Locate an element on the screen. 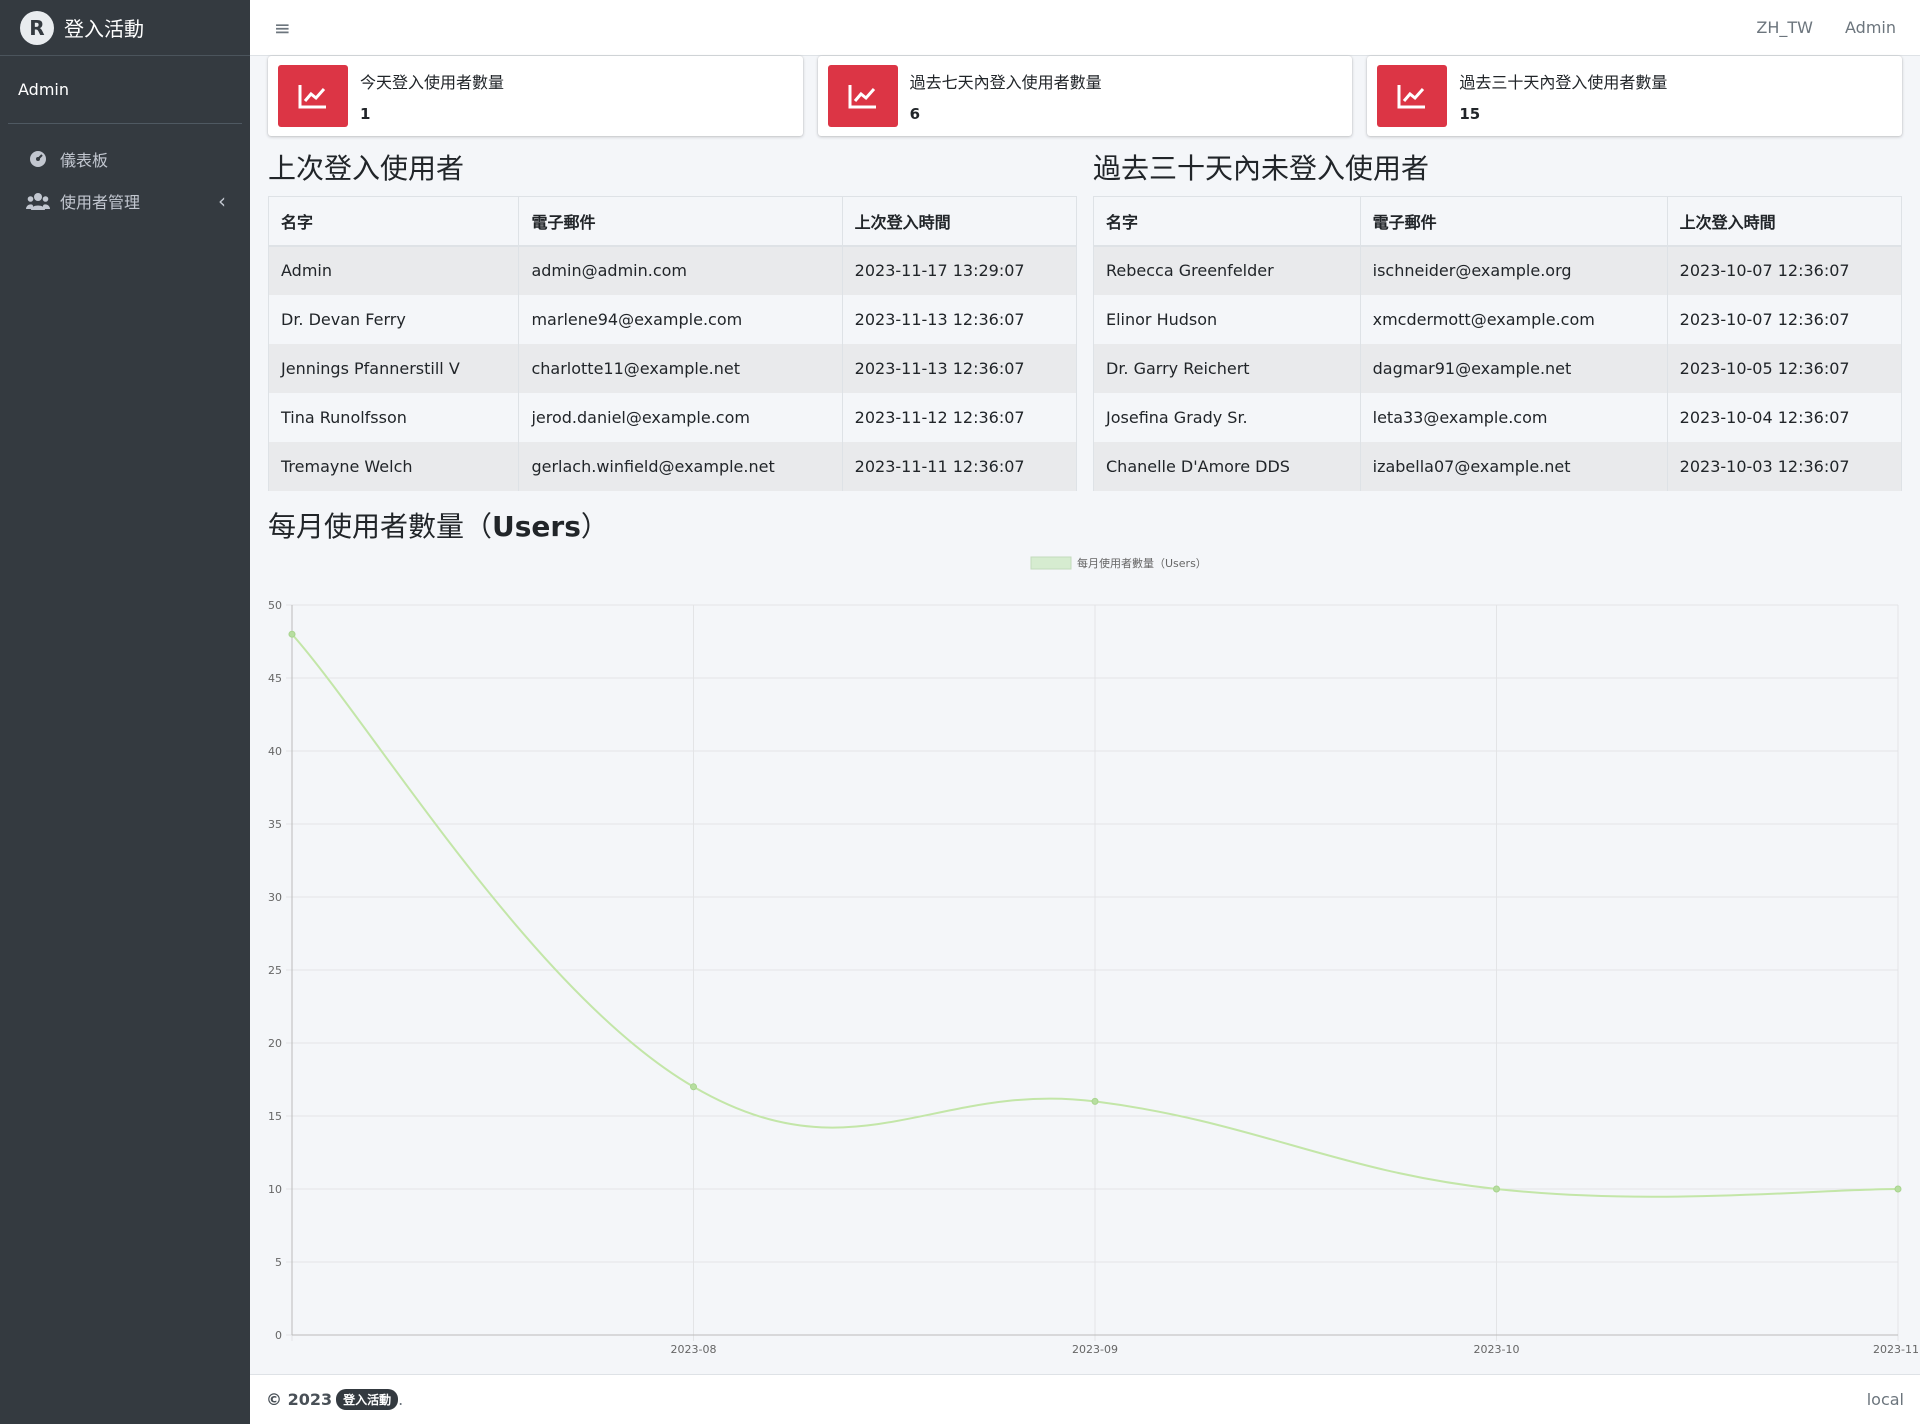  x-tick-label: 2023-09 is located at coordinates (1095, 1349).